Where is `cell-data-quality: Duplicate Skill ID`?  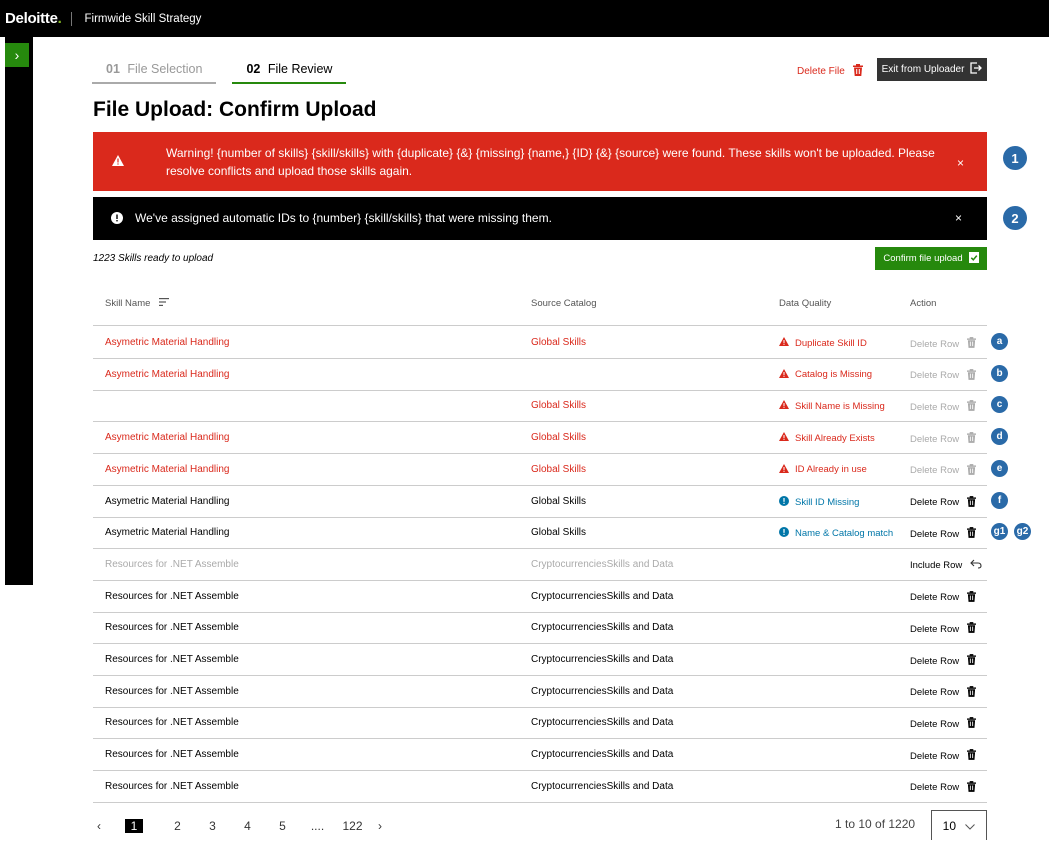
cell-data-quality: Duplicate Skill ID is located at coordinates (823, 343).